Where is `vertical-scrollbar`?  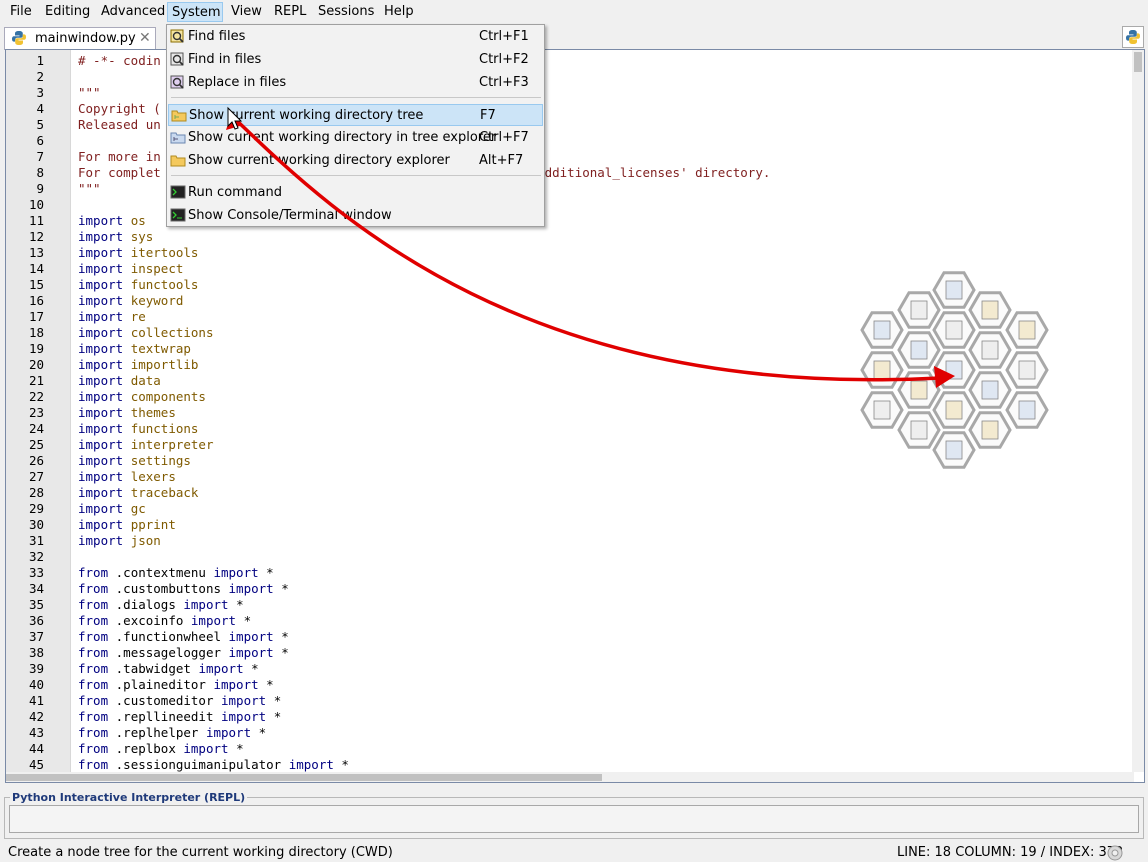
vertical-scrollbar is located at coordinates (1138, 411).